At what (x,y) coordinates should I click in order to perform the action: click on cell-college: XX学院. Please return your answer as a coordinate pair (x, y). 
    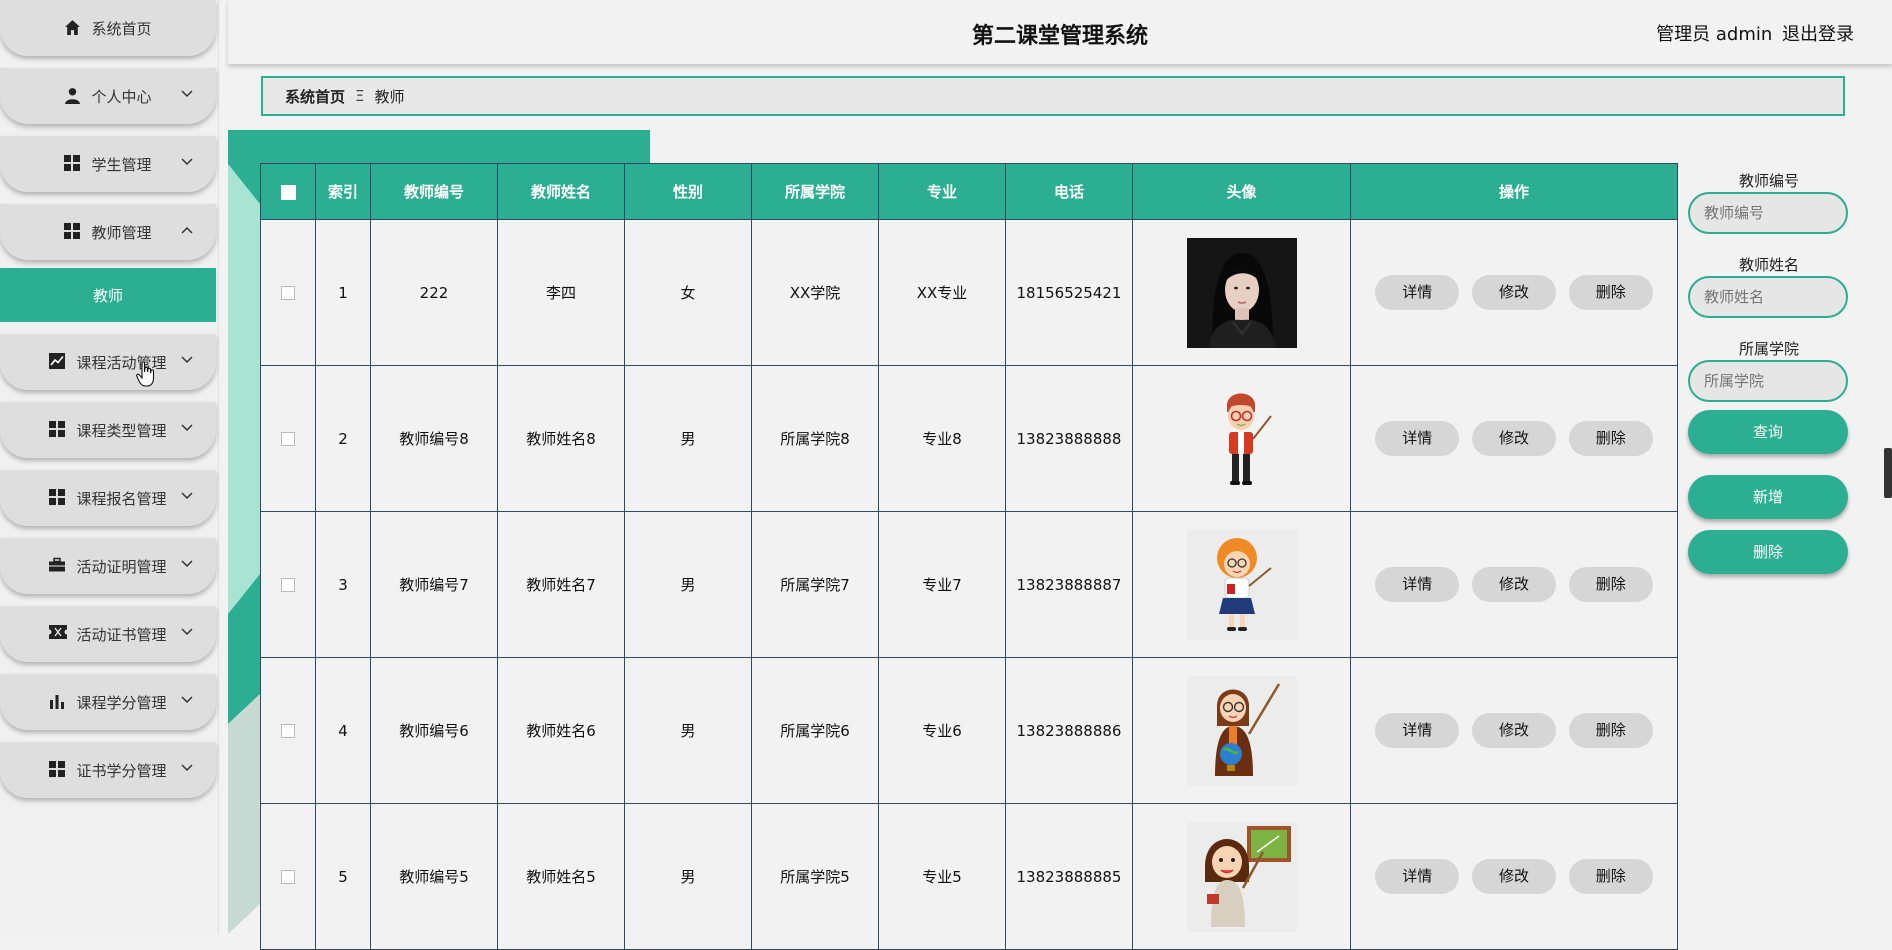
    Looking at the image, I should click on (815, 292).